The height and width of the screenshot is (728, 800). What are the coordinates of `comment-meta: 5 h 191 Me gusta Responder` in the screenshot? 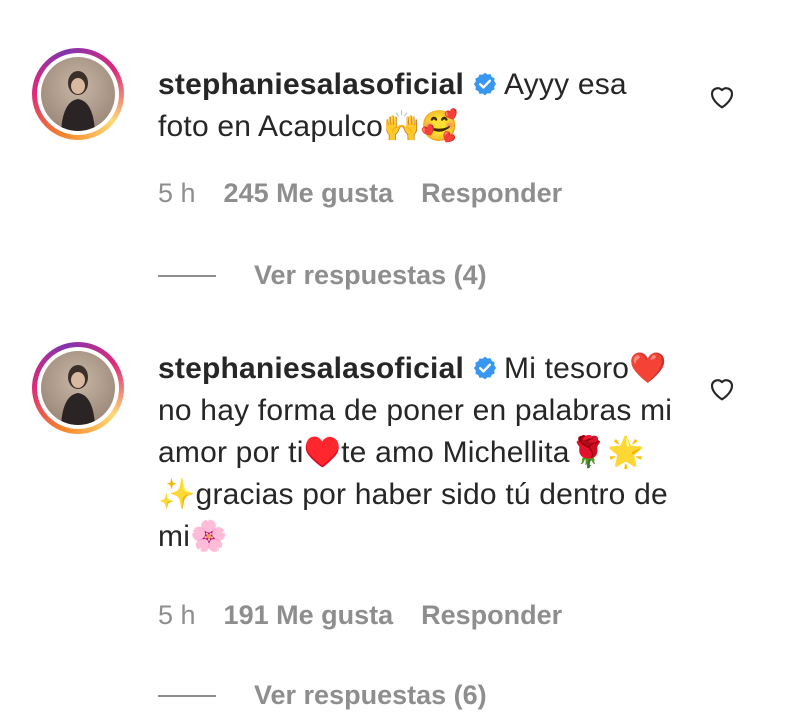 It's located at (360, 615).